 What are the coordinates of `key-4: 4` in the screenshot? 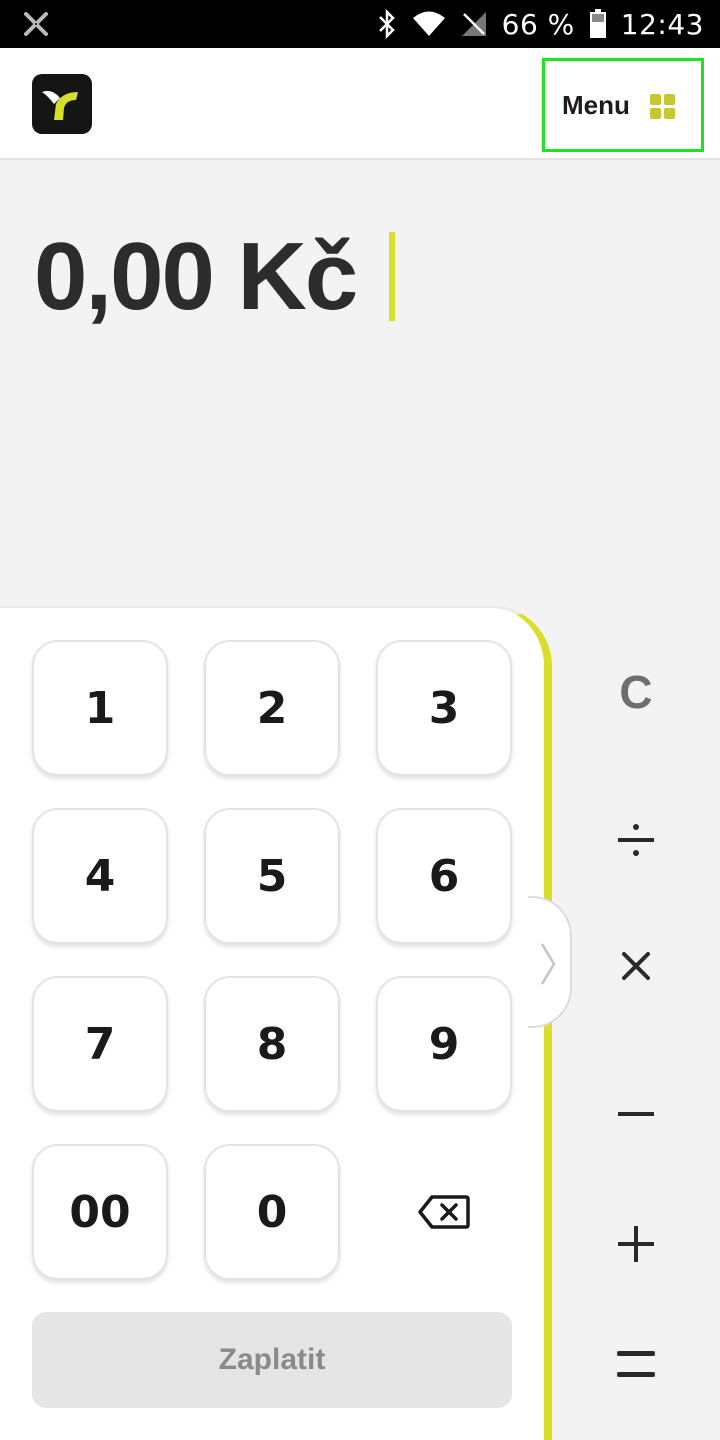 It's located at (100, 876).